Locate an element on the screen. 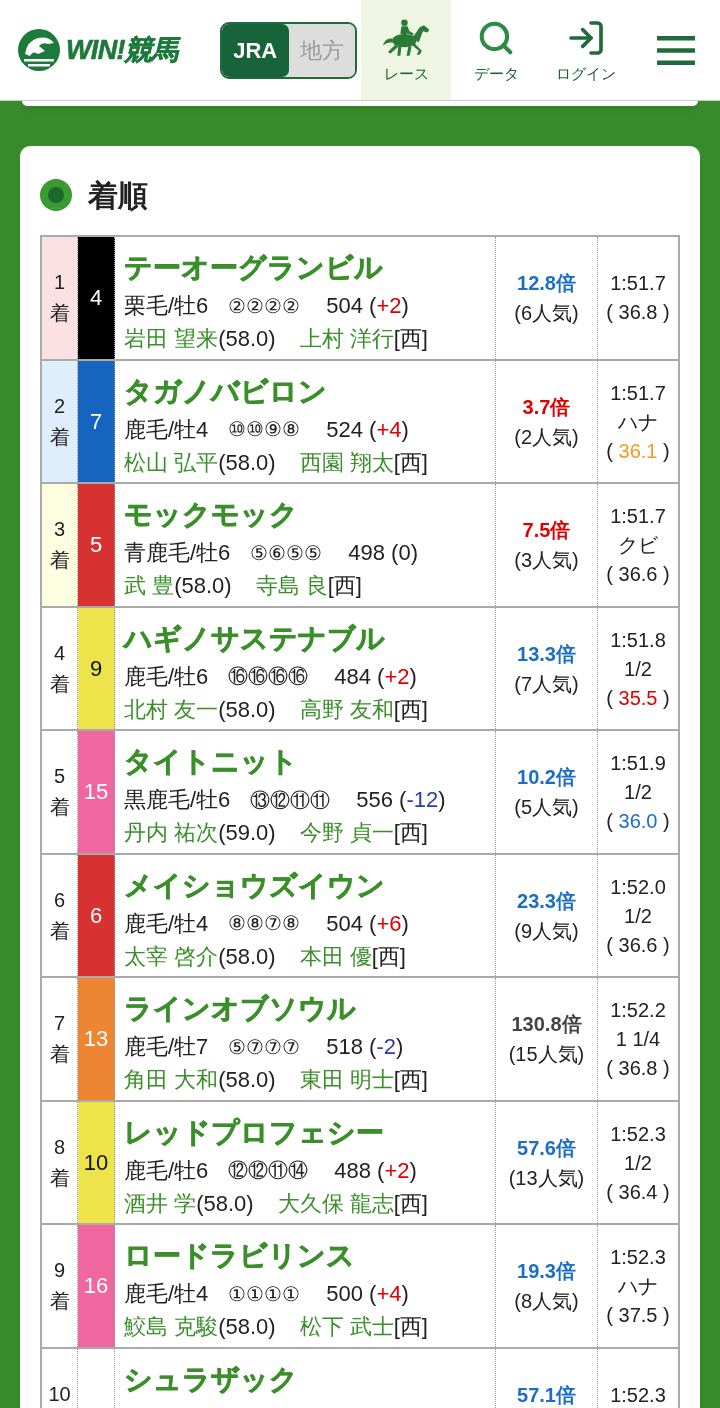 Image resolution: width=720 pixels, height=1408 pixels. horse-name-link: ハギノサステナブル is located at coordinates (254, 638).